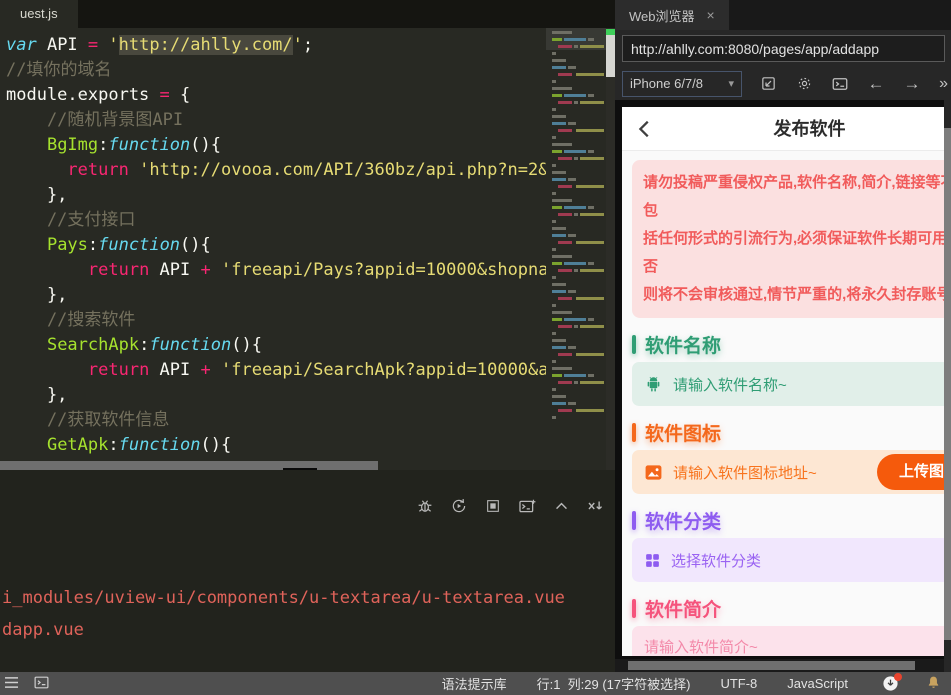 The image size is (951, 695). Describe the element at coordinates (898, 677) in the screenshot. I see `notification-dot` at that location.